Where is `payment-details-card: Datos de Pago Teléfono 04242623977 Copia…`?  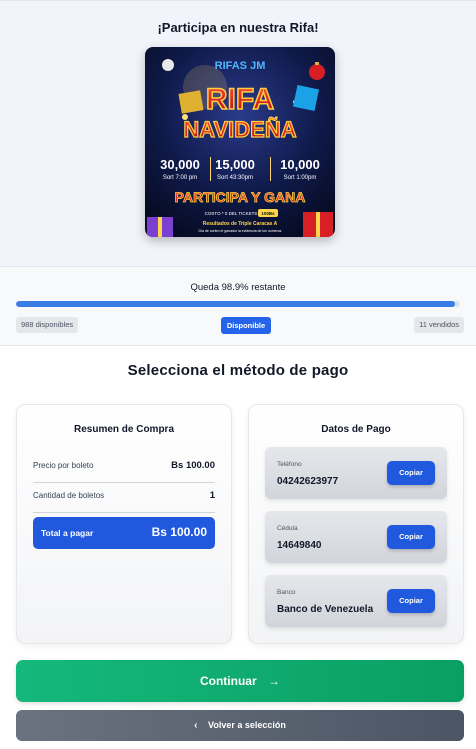
payment-details-card: Datos de Pago Teléfono 04242623977 Copia… is located at coordinates (356, 524).